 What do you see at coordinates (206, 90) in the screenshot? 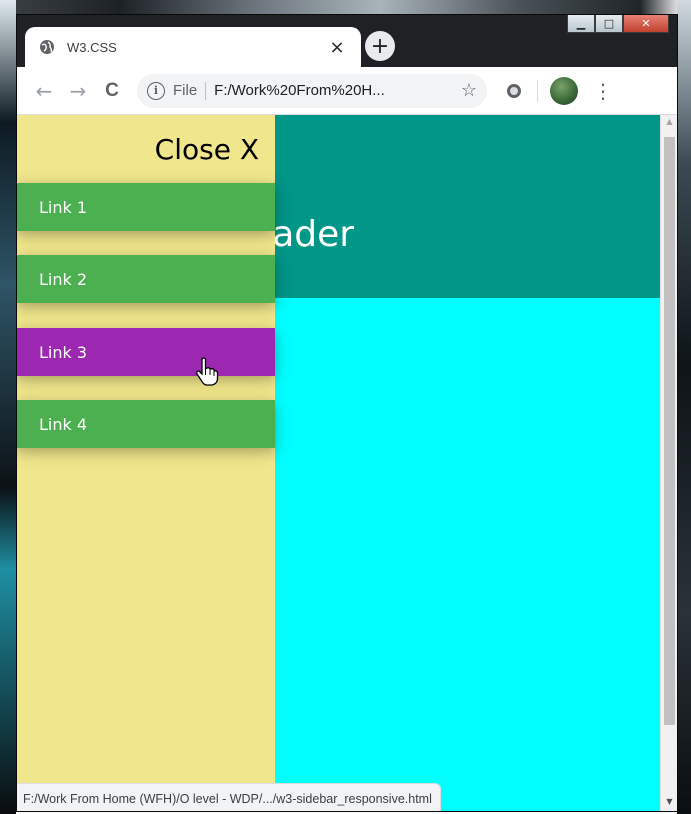
I see `address-separator` at bounding box center [206, 90].